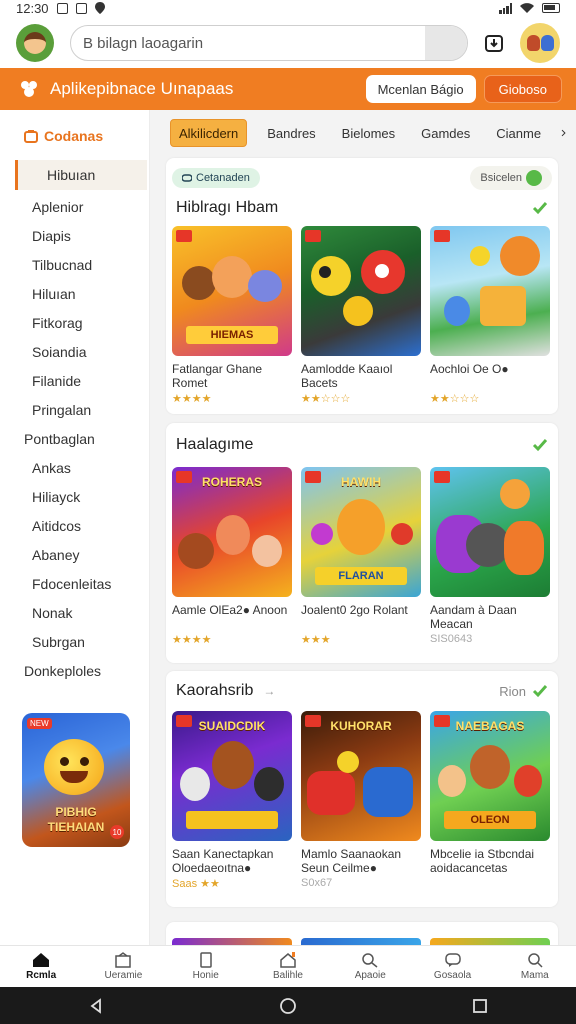 This screenshot has width=576, height=1024. Describe the element at coordinates (74, 351) in the screenshot. I see `sidebar-item: Soiandia` at that location.